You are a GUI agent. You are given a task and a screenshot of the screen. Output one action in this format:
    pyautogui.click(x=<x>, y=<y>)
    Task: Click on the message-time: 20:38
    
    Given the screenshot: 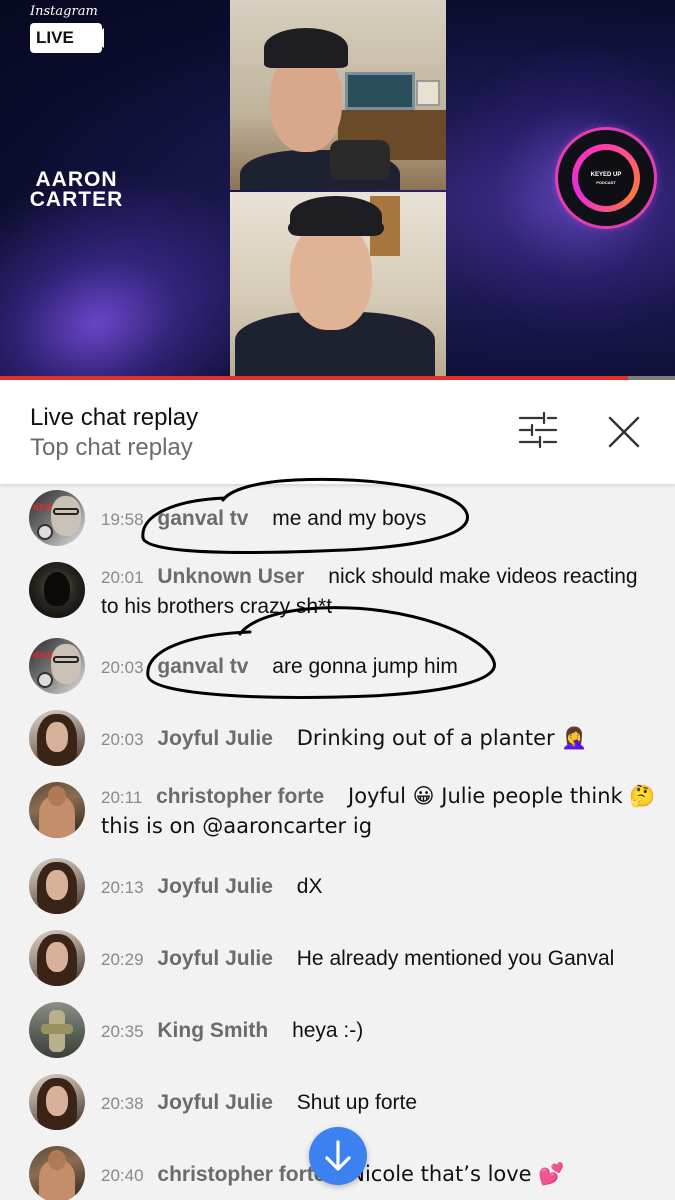 What is the action you would take?
    pyautogui.click(x=122, y=1103)
    